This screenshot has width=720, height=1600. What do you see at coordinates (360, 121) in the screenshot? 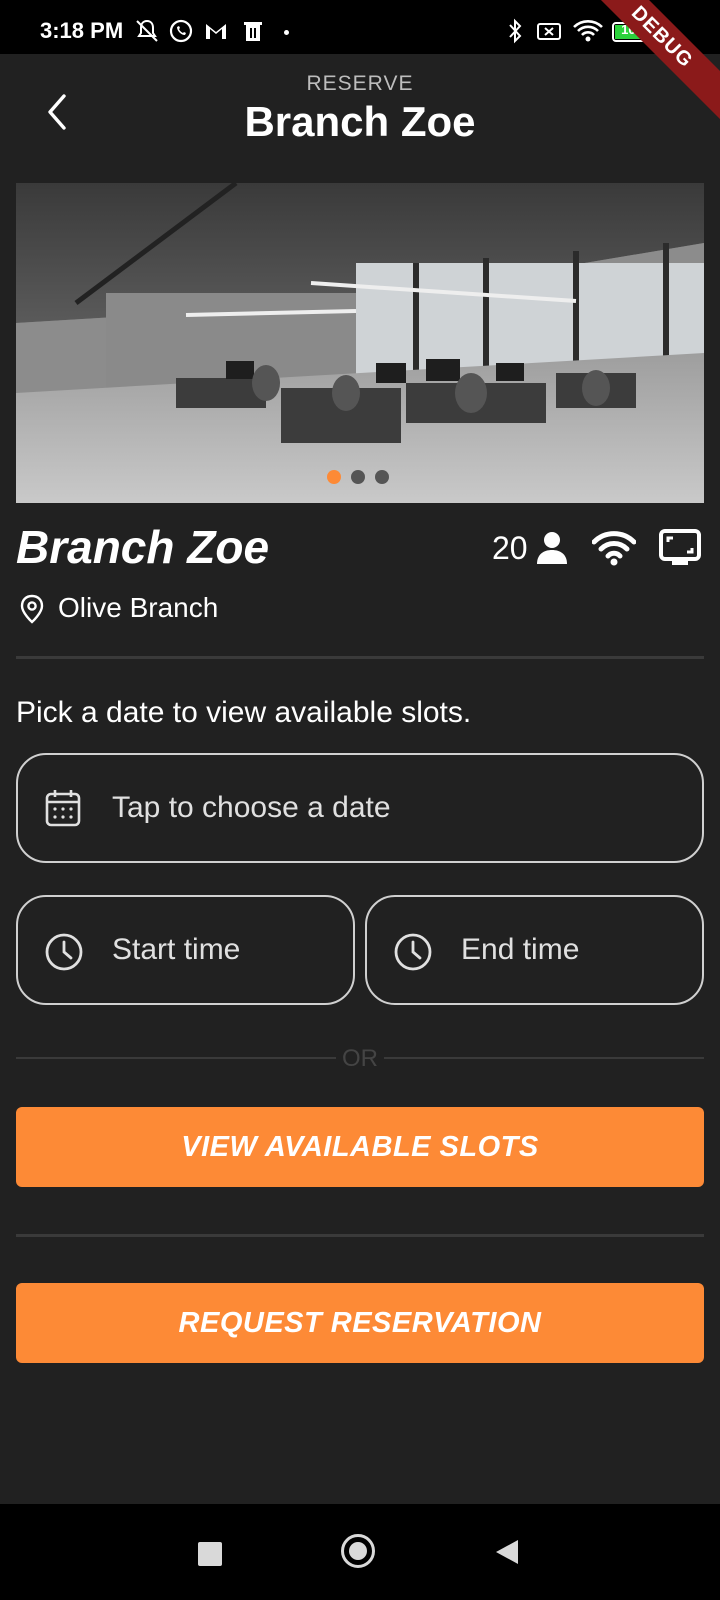
I see `page-title: Branch Zoe` at bounding box center [360, 121].